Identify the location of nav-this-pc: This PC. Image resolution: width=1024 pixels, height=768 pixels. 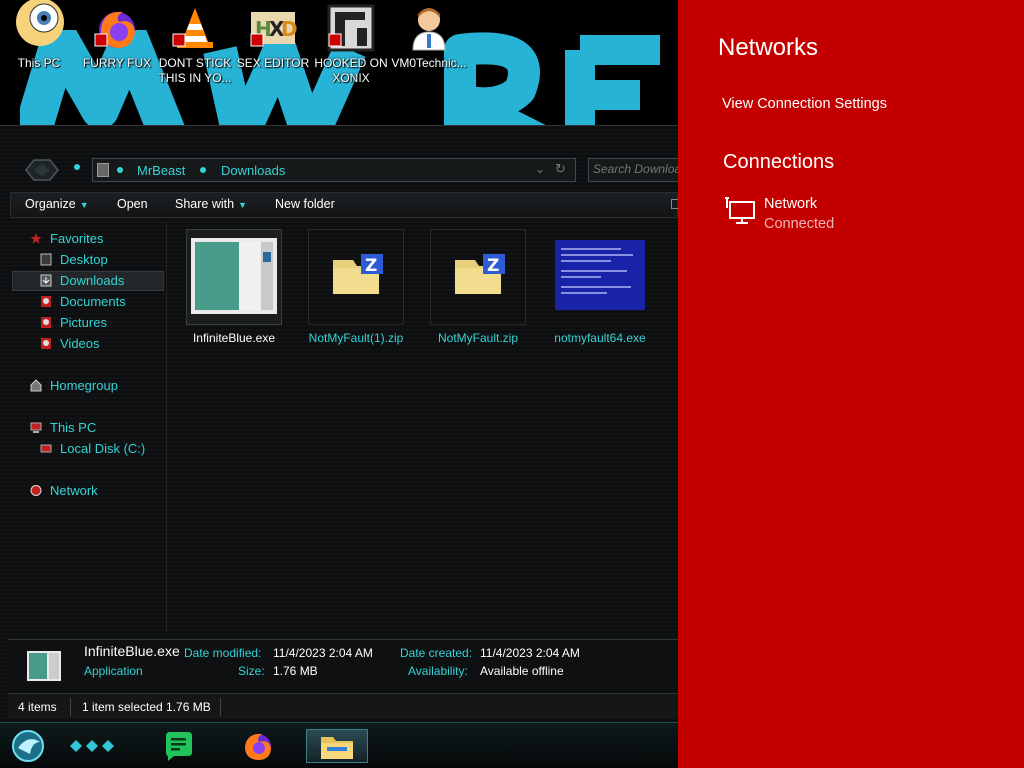
(63, 427).